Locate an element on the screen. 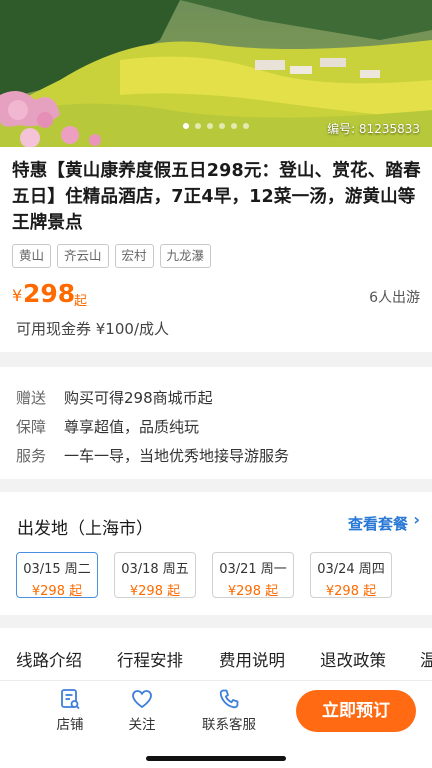 Image resolution: width=432 pixels, height=768 pixels. contact-label: 联系客服 is located at coordinates (229, 725).